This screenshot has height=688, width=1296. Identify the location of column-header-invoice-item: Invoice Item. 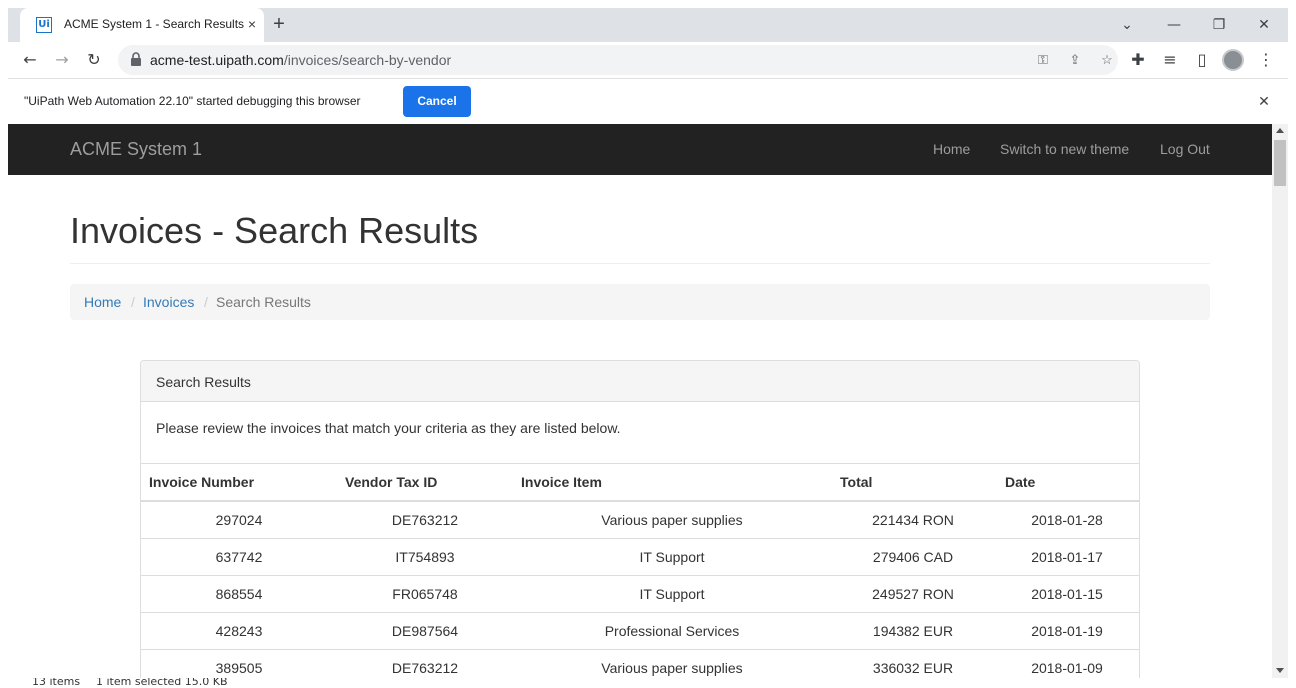
(561, 482).